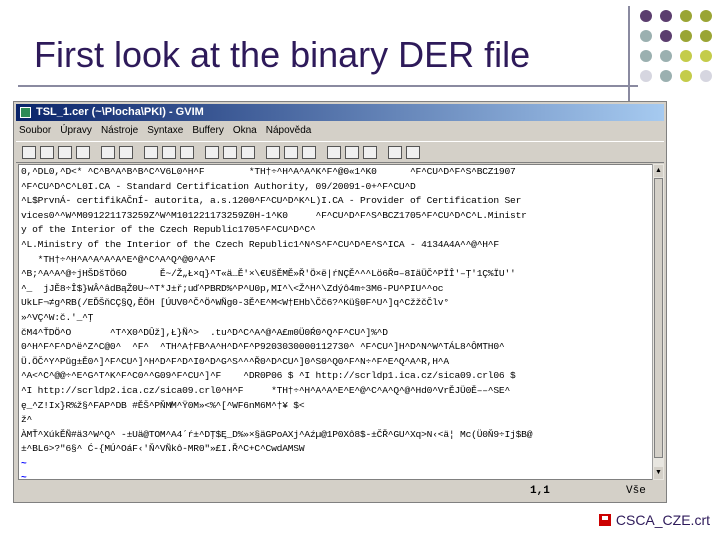 This screenshot has width=720, height=540. I want to click on decorative-dot-grid, so click(680, 50).